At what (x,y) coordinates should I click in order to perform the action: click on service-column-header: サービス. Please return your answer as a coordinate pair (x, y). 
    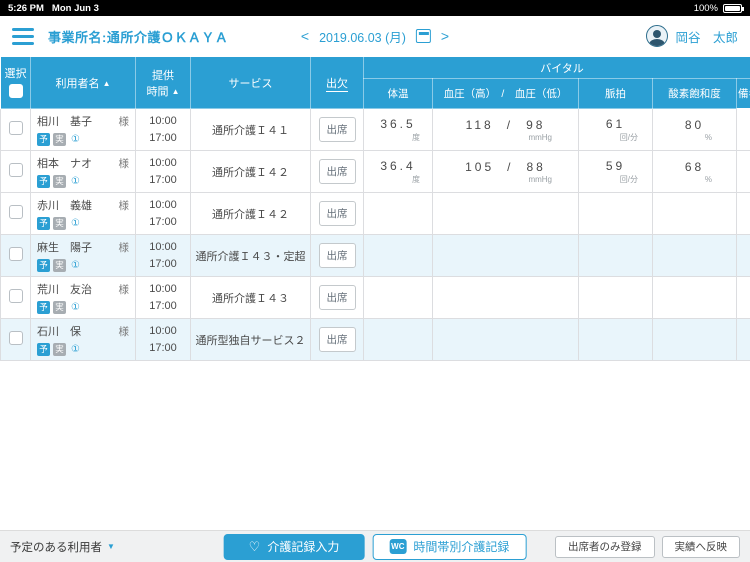
    Looking at the image, I should click on (250, 82).